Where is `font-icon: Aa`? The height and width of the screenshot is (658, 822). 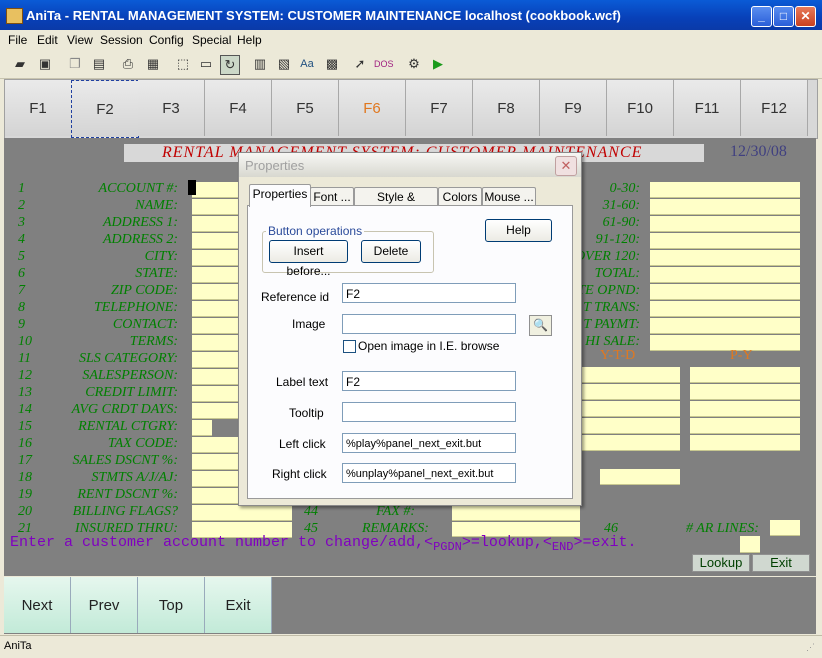
font-icon: Aa is located at coordinates (307, 64).